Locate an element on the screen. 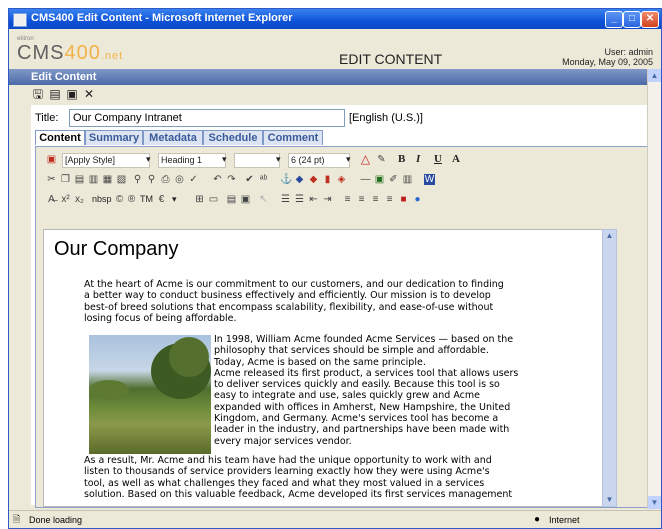 Image resolution: width=662 pixels, height=529 pixels. scroll-down-icon: ▼ is located at coordinates (609, 500).